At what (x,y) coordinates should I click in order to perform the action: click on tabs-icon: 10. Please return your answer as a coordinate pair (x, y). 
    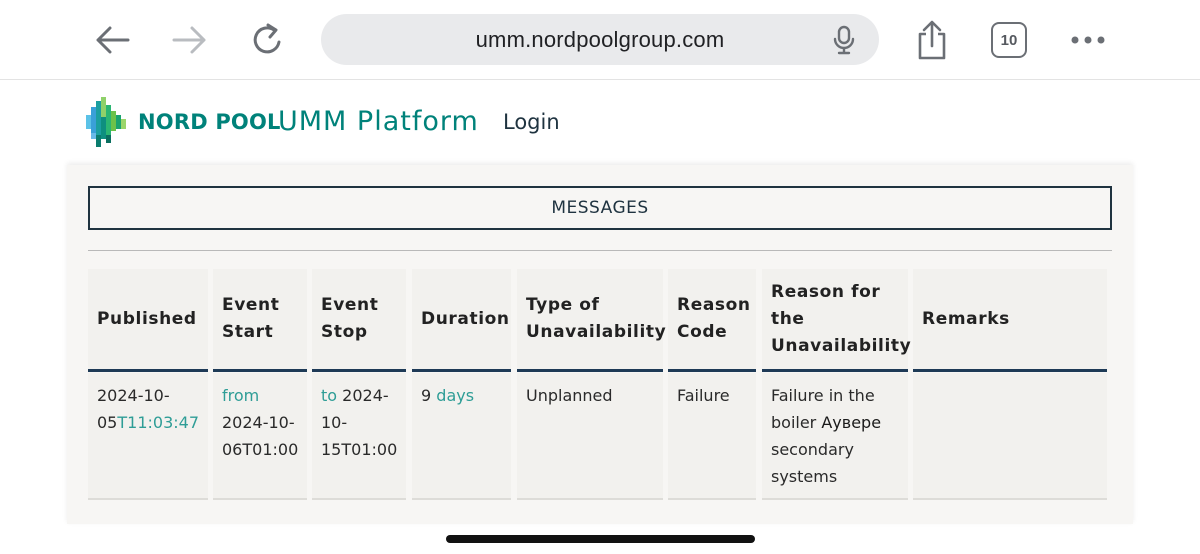
    Looking at the image, I should click on (1009, 40).